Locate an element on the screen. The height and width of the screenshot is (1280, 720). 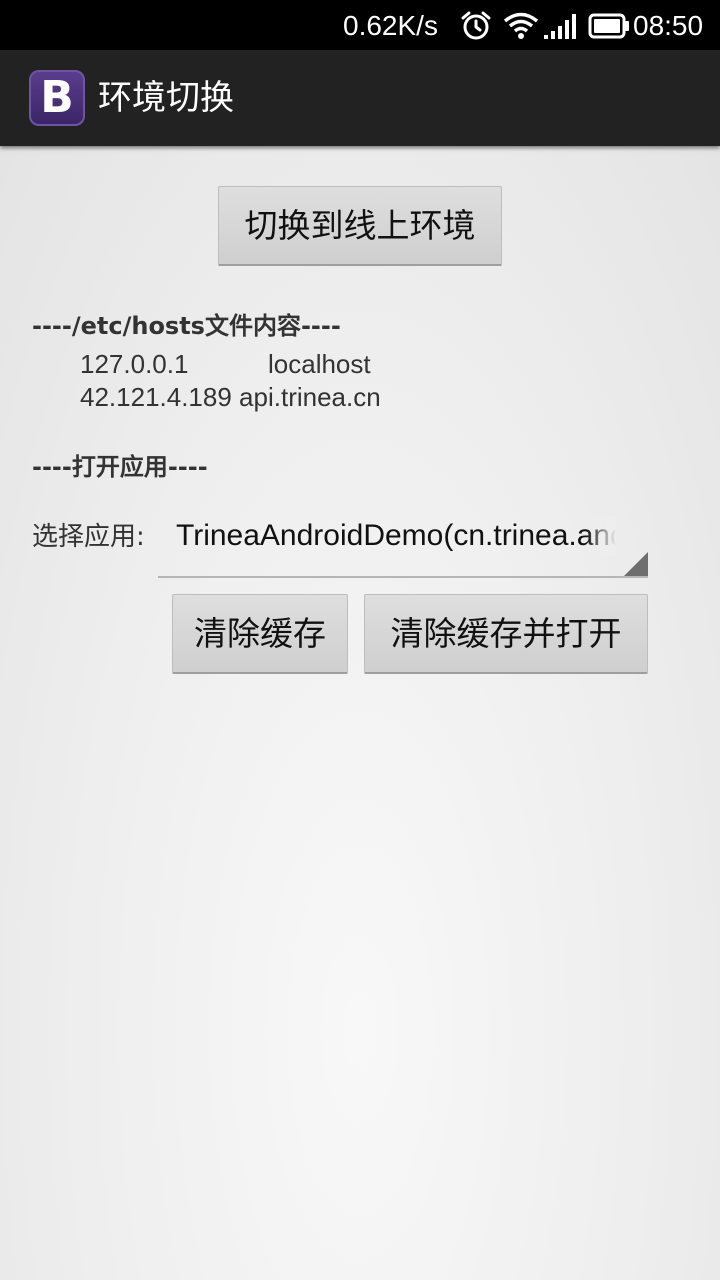
host-line-2: 42.121.4.189 api.trinea.cn is located at coordinates (230, 397).